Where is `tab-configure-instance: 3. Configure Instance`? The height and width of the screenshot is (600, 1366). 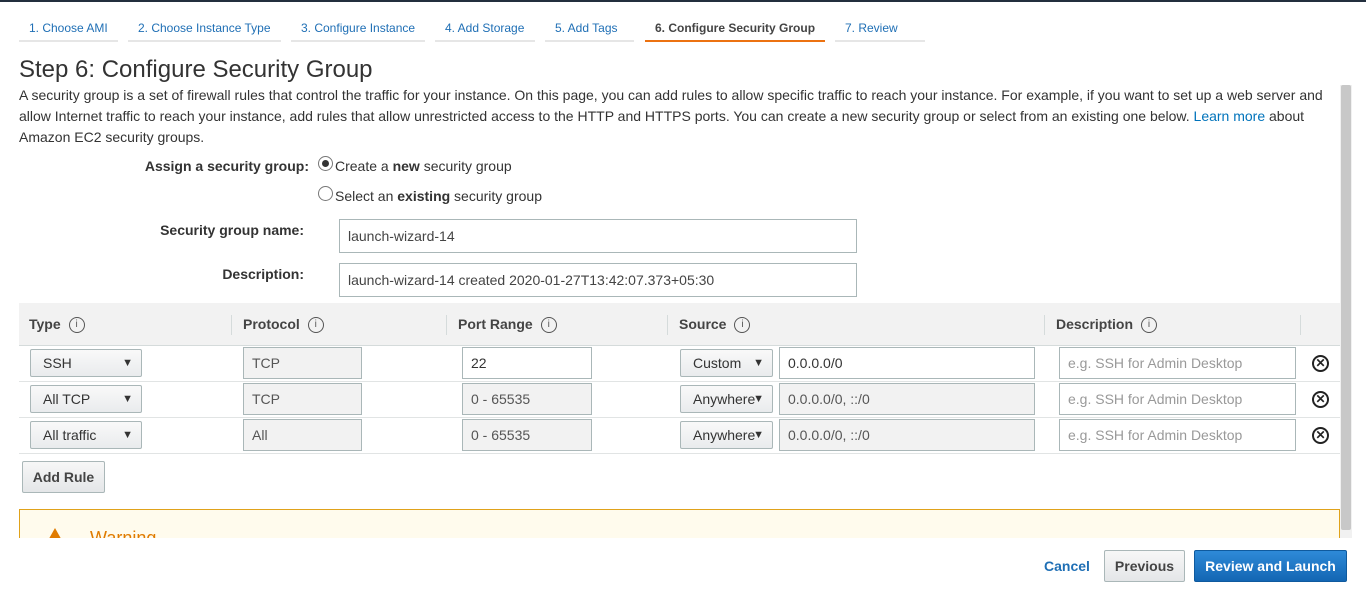
tab-configure-instance: 3. Configure Instance is located at coordinates (358, 27).